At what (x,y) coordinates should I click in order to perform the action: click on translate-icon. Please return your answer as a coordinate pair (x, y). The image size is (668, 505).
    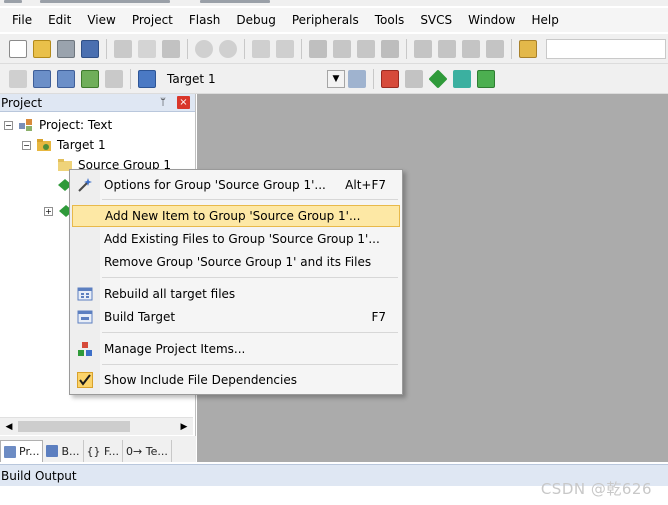
    Looking at the image, I should click on (18, 78).